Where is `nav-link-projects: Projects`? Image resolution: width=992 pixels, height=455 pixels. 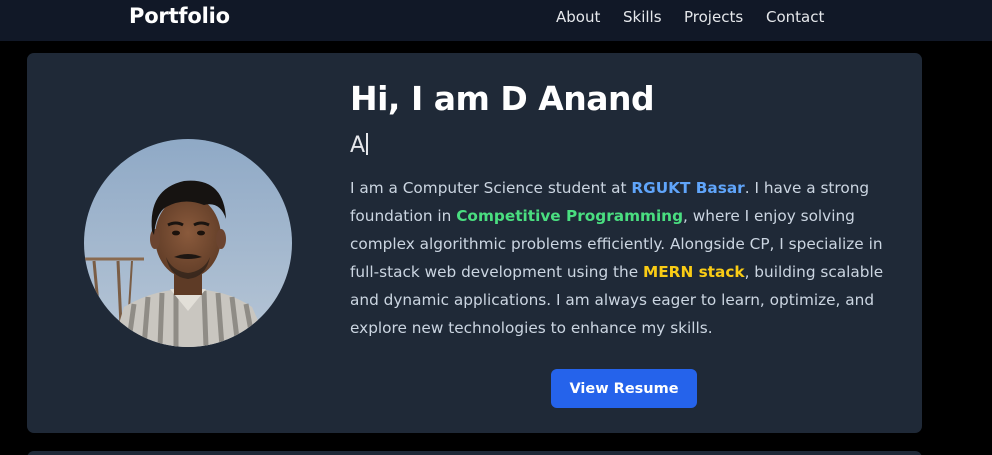
nav-link-projects: Projects is located at coordinates (713, 17).